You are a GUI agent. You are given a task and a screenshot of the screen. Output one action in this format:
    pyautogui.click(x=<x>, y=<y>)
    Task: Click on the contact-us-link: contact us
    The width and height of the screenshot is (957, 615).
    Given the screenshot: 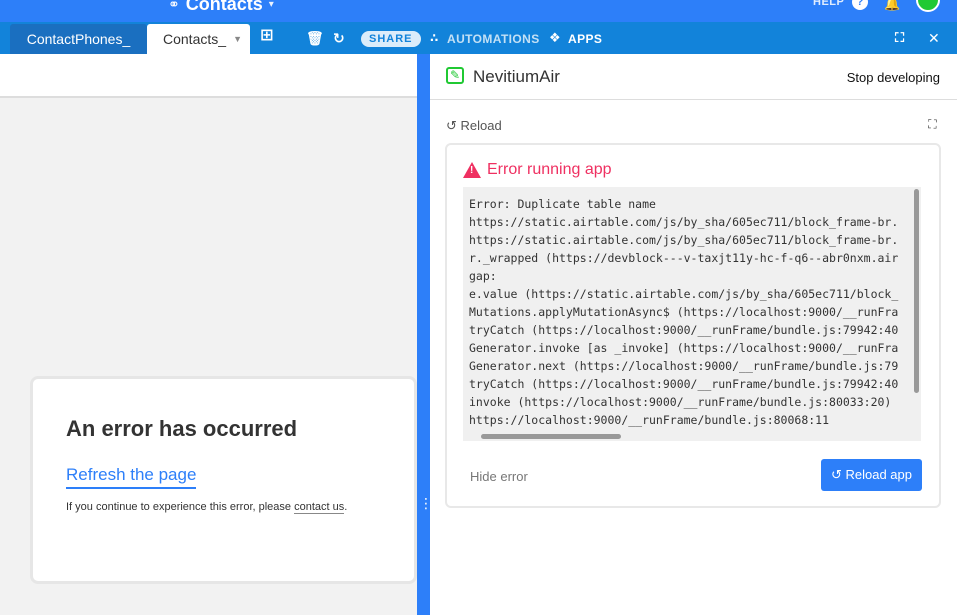 What is the action you would take?
    pyautogui.click(x=319, y=507)
    